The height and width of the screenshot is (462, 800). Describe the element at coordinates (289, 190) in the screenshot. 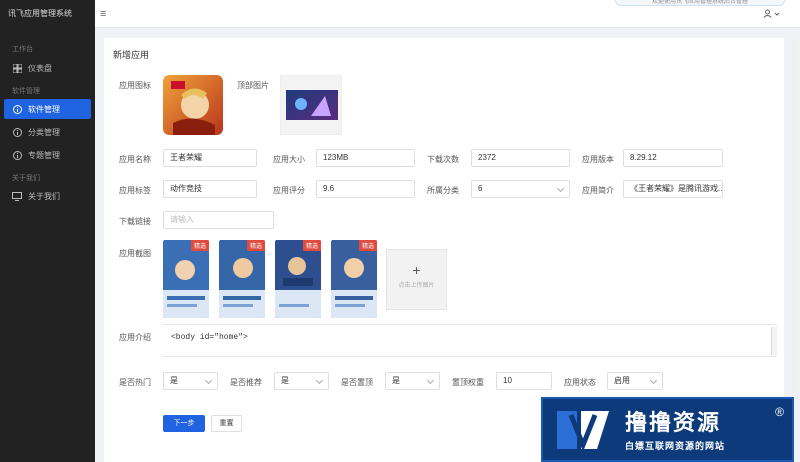

I see `label-rating: 应用评分` at that location.